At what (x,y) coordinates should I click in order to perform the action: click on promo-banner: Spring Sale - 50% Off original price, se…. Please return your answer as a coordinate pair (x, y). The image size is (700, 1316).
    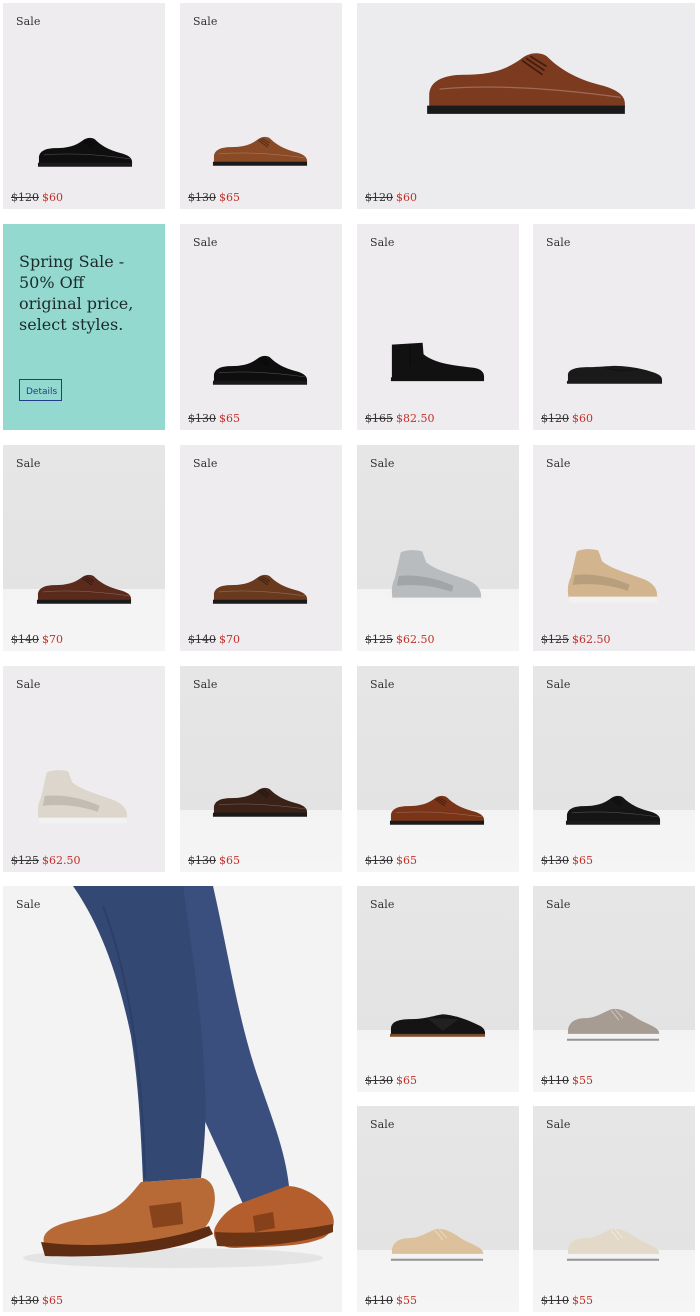
    Looking at the image, I should click on (84, 327).